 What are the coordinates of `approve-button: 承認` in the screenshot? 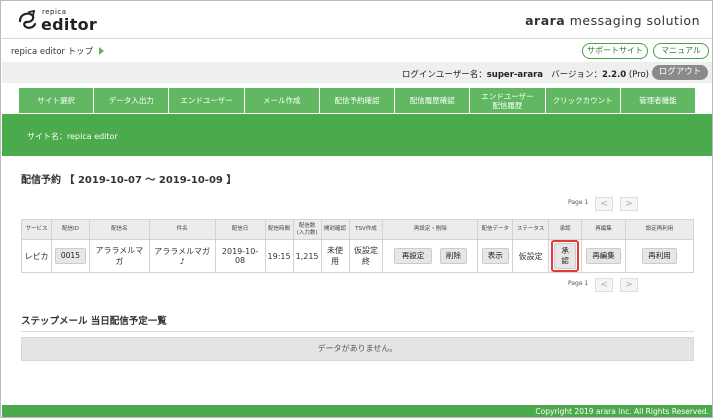 It's located at (565, 256).